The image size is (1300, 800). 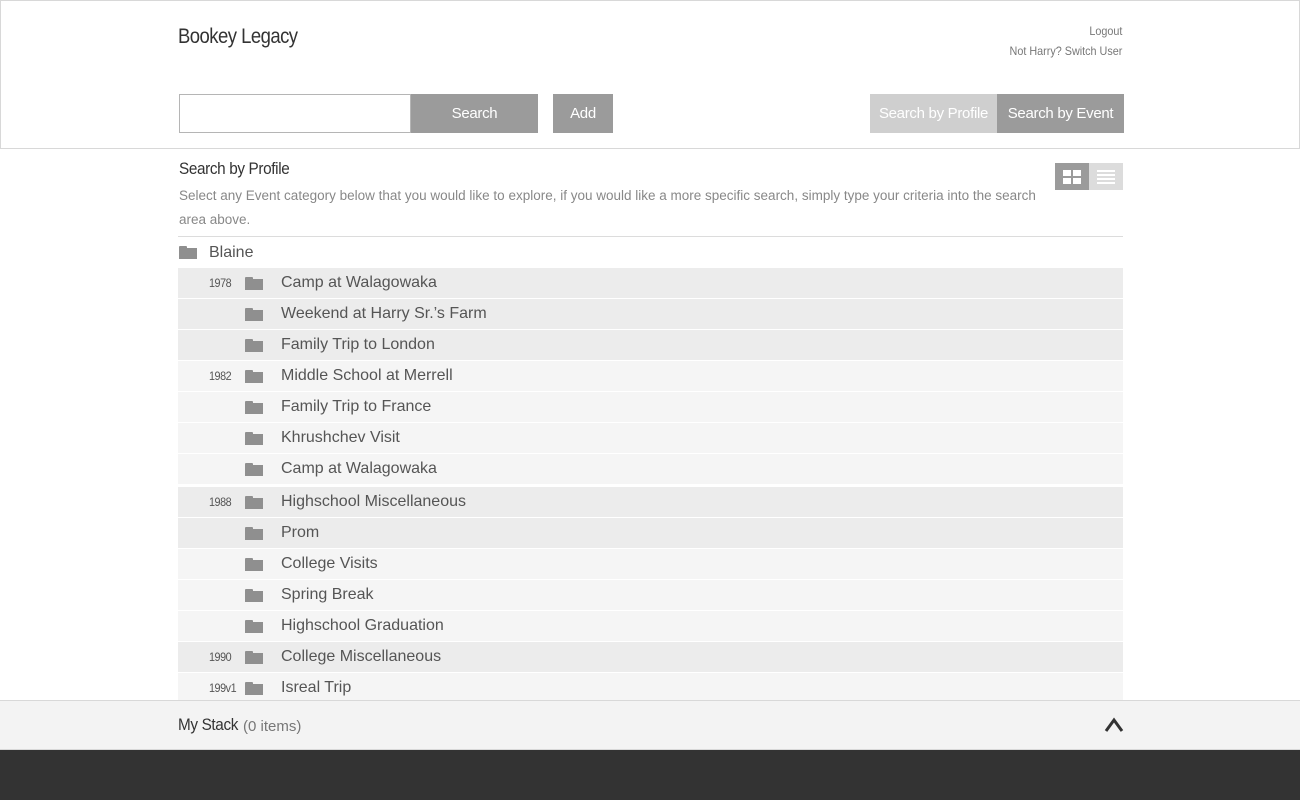 What do you see at coordinates (316, 687) in the screenshot?
I see `event-label: Isreal Trip` at bounding box center [316, 687].